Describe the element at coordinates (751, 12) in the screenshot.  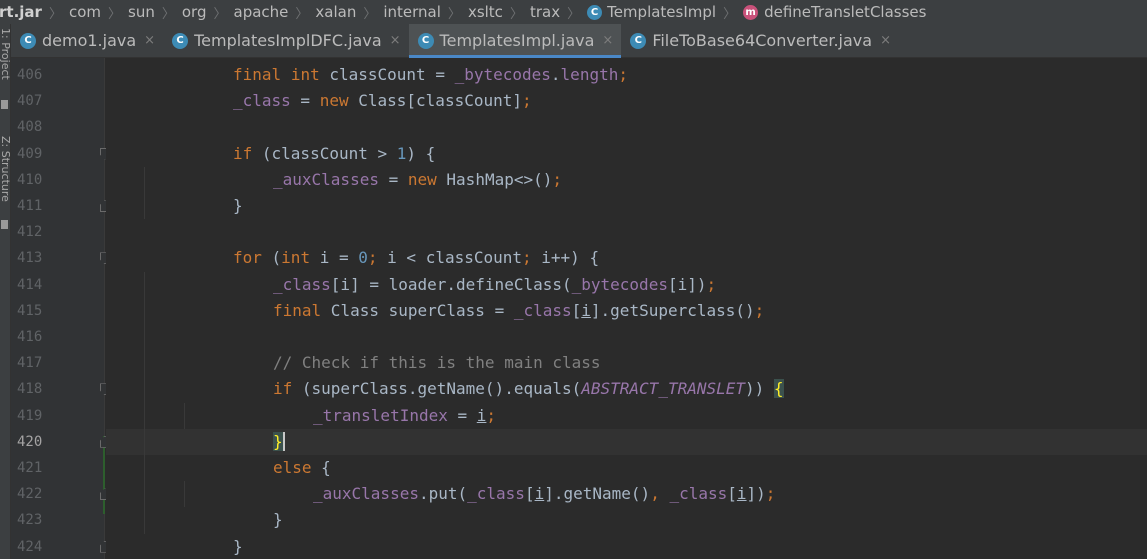
I see `method-icon: m` at that location.